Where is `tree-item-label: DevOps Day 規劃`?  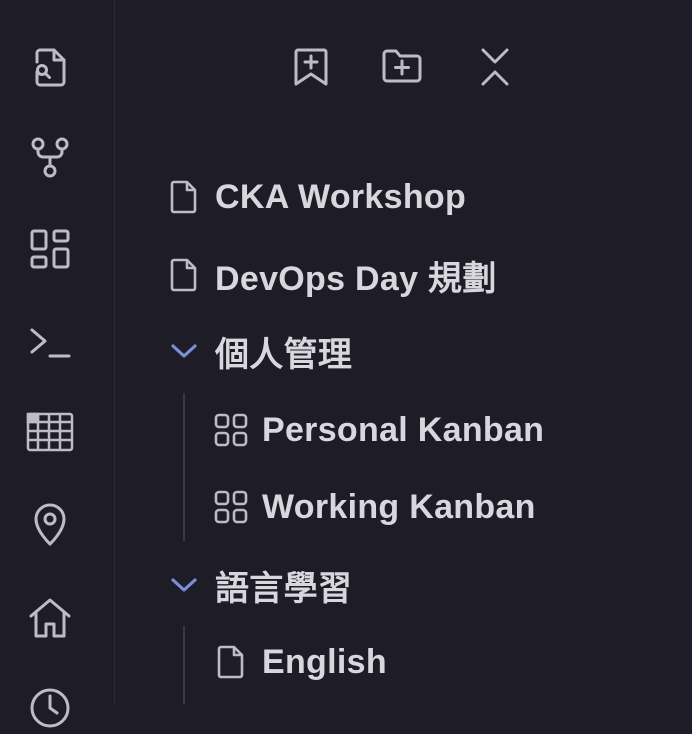
tree-item-label: DevOps Day 規劃 is located at coordinates (356, 278).